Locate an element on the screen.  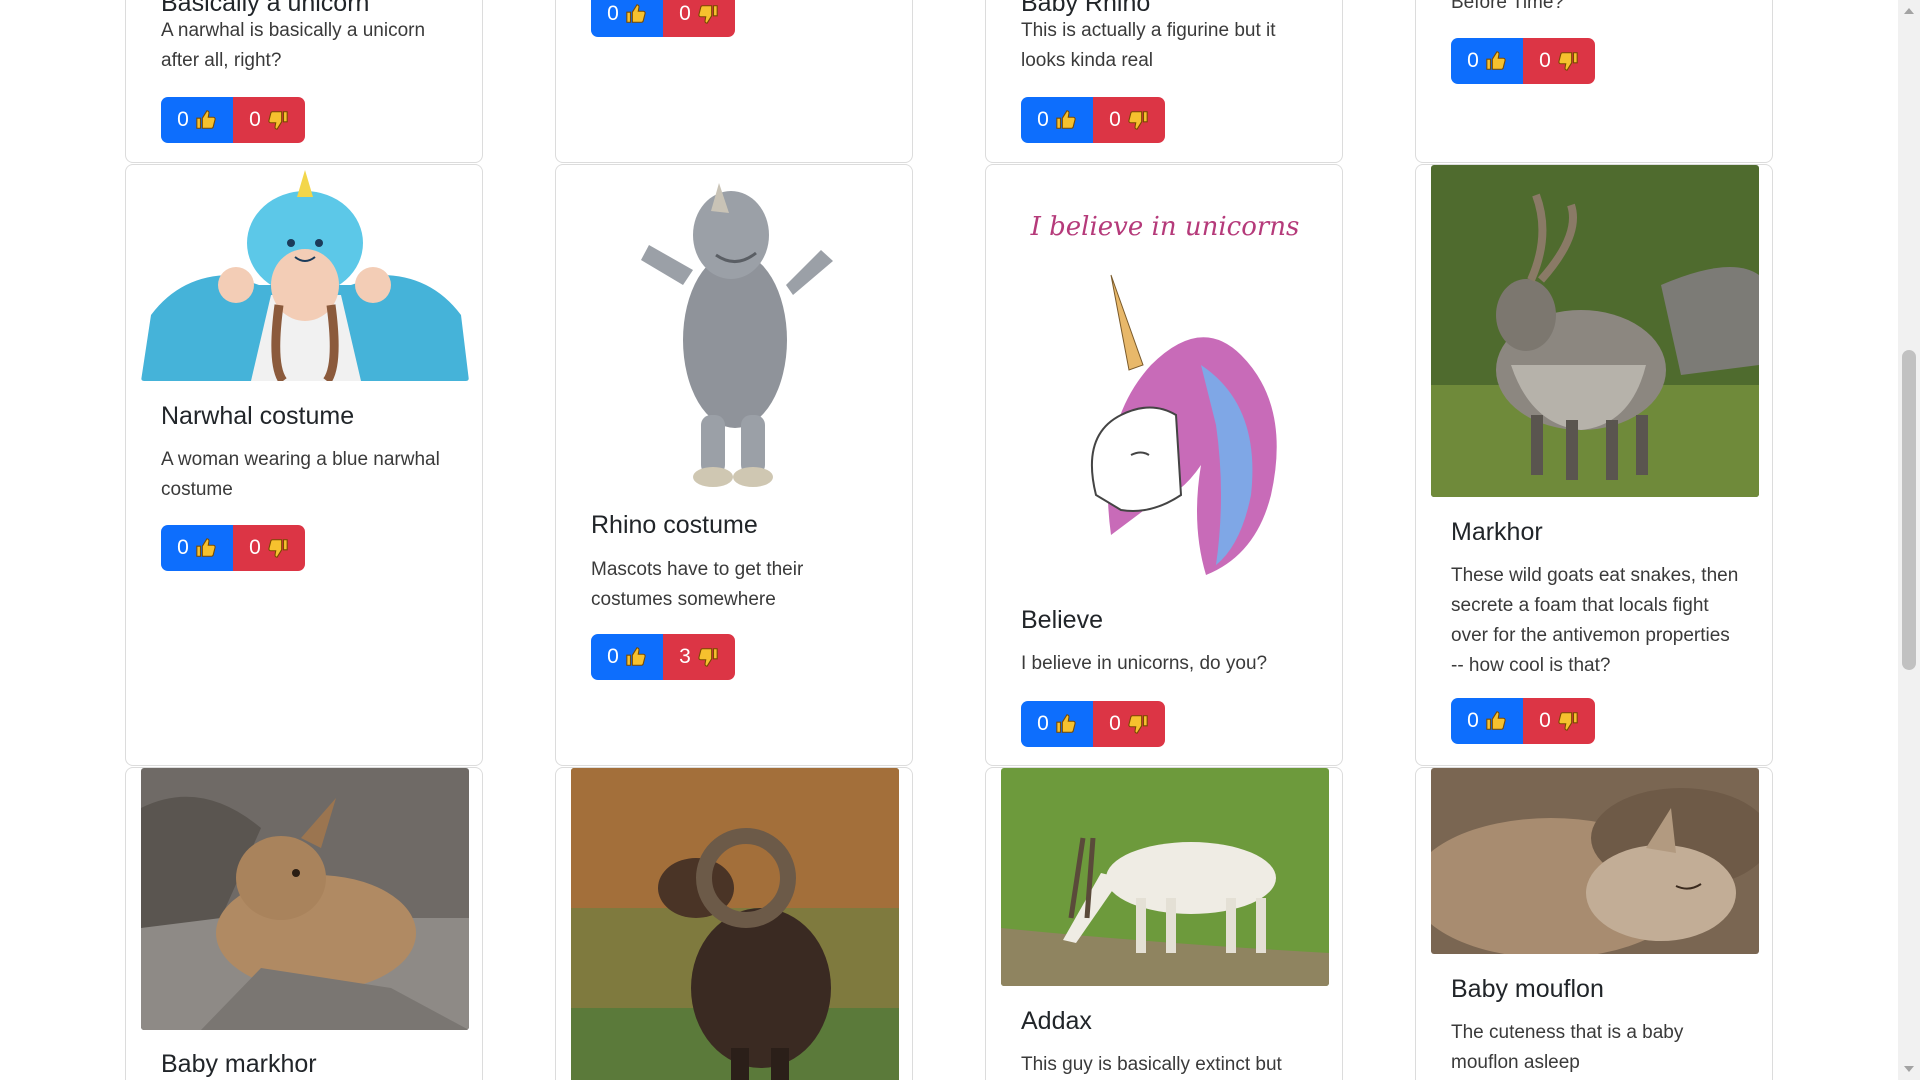
card-baby-markhor: Baby markhor is located at coordinates (304, 923).